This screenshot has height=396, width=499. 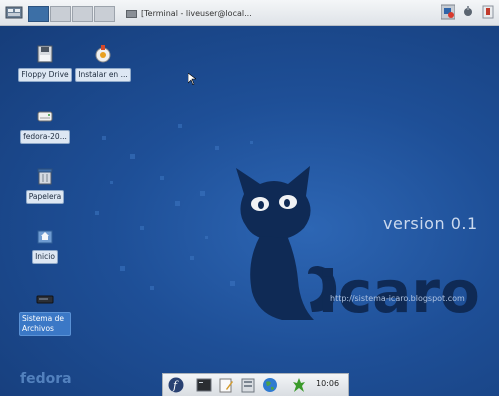 What do you see at coordinates (204, 385) in the screenshot?
I see `terminal-icon` at bounding box center [204, 385].